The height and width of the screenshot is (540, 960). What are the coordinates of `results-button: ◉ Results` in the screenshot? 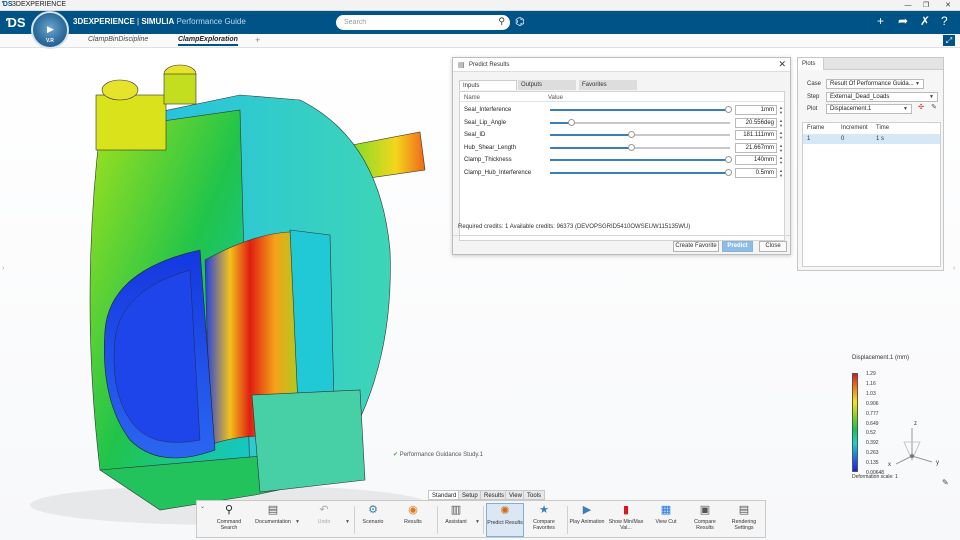 It's located at (413, 520).